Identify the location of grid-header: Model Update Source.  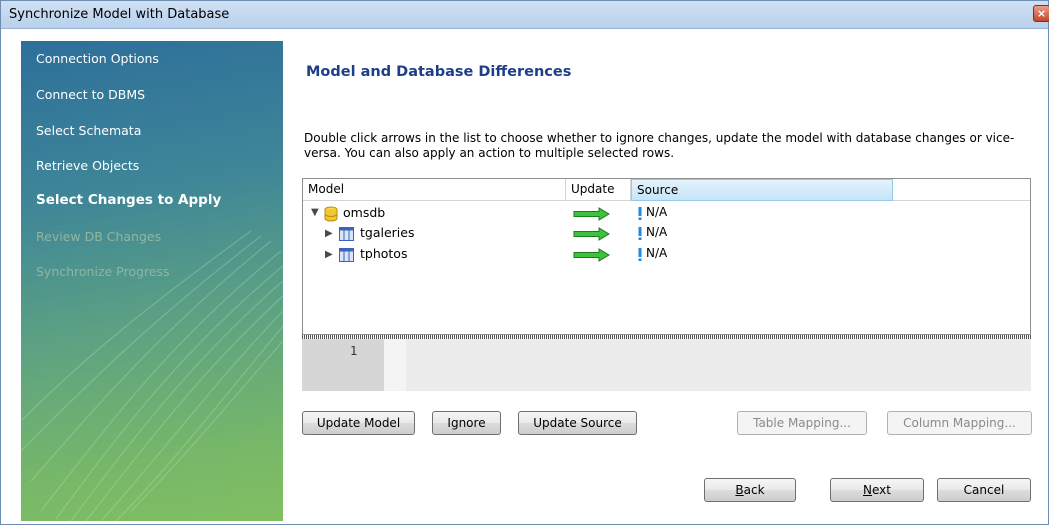
(666, 190).